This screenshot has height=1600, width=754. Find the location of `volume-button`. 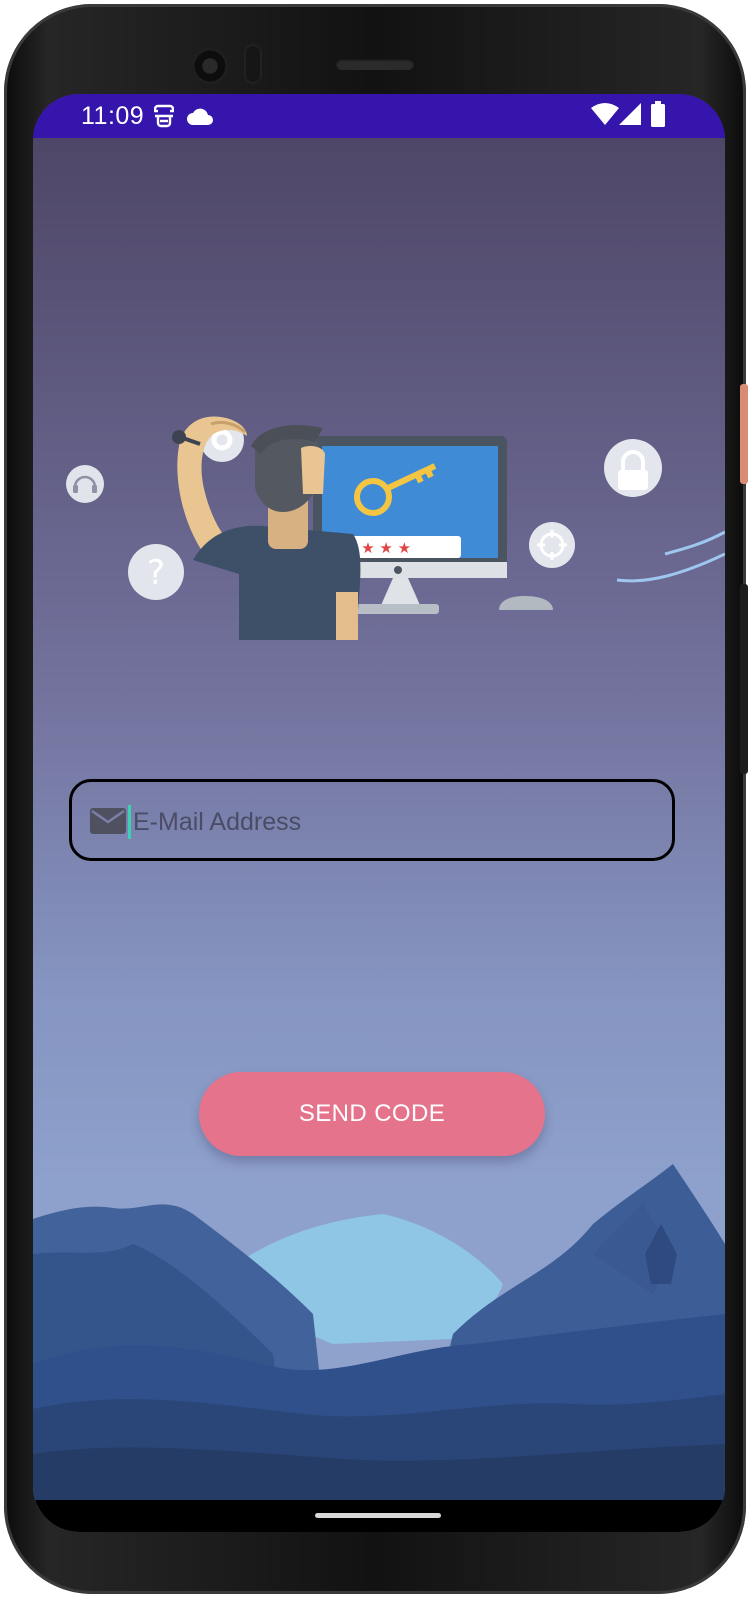

volume-button is located at coordinates (744, 679).